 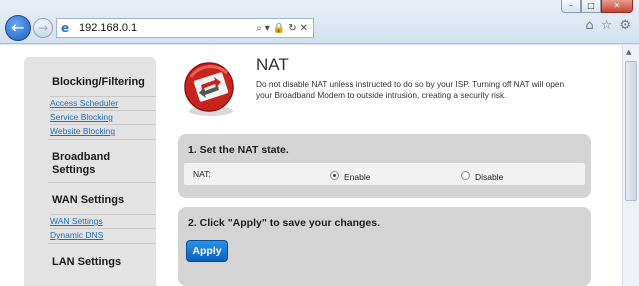 What do you see at coordinates (267, 28) in the screenshot?
I see `dropdown-icon: ▾` at bounding box center [267, 28].